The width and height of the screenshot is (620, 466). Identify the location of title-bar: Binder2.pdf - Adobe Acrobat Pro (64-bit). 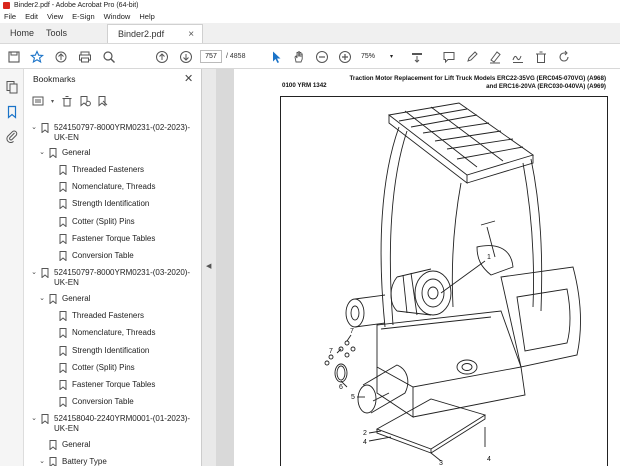
(310, 5).